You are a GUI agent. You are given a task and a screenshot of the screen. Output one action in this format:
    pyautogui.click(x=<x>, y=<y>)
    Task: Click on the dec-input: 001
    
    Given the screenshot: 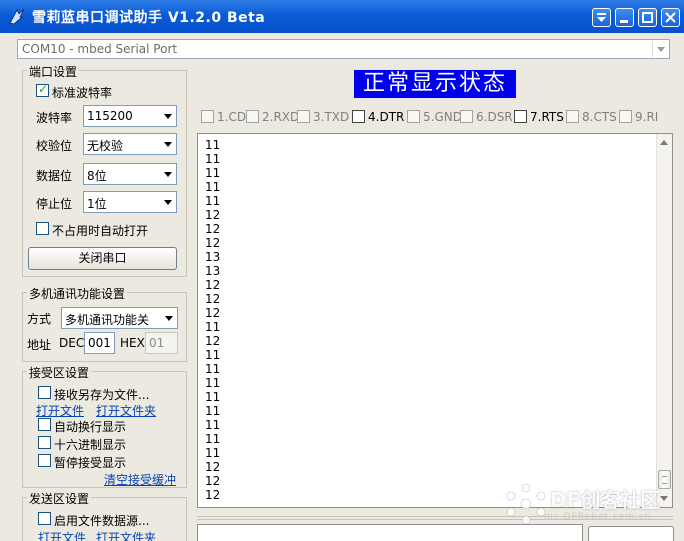 What is the action you would take?
    pyautogui.click(x=99, y=343)
    